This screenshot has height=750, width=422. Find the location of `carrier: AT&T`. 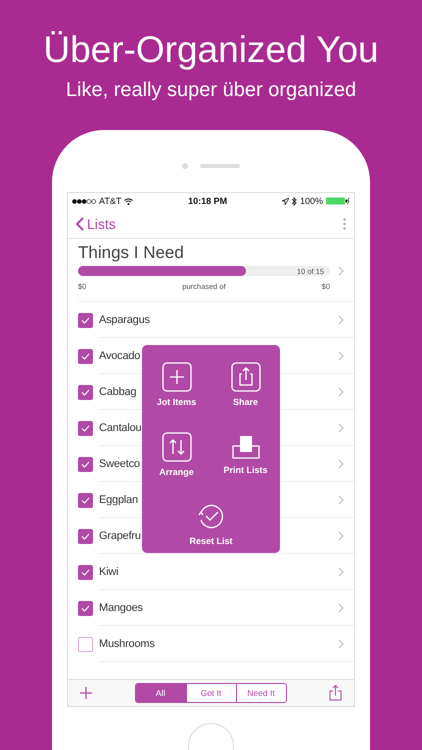

carrier: AT&T is located at coordinates (110, 201).